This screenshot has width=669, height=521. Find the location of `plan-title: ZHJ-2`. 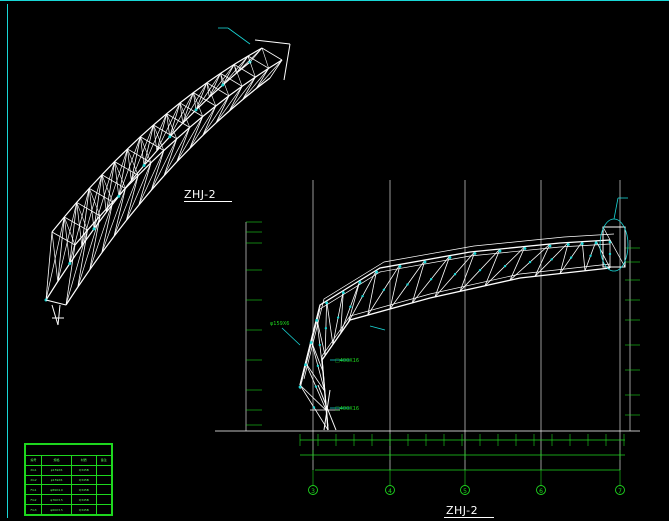

plan-title: ZHJ-2 is located at coordinates (200, 194).